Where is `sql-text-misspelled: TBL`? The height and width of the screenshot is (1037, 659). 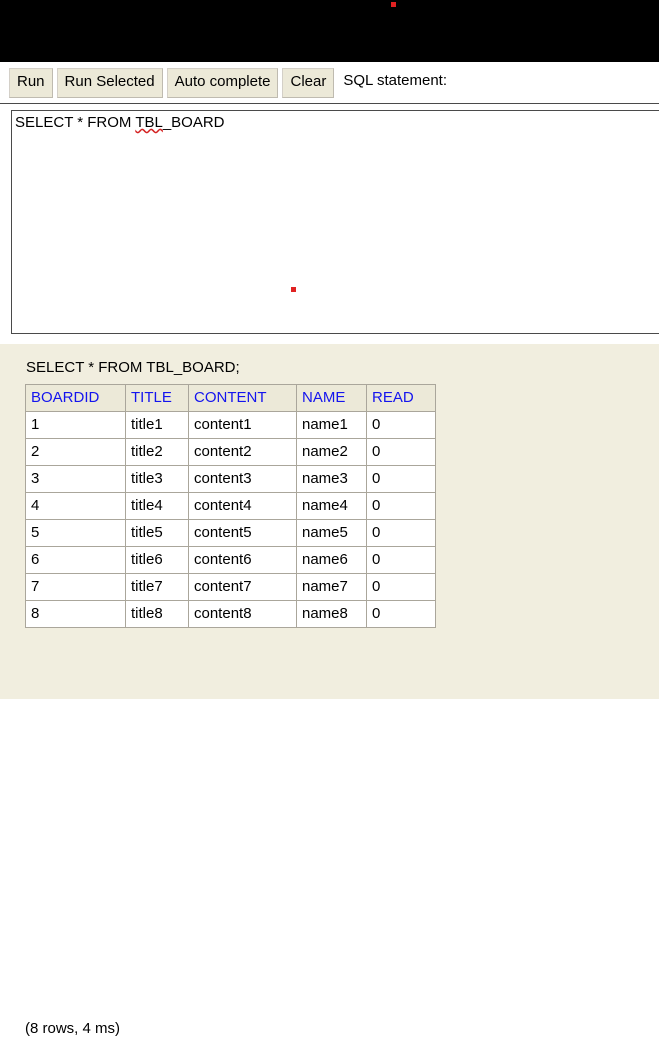
sql-text-misspelled: TBL is located at coordinates (149, 122).